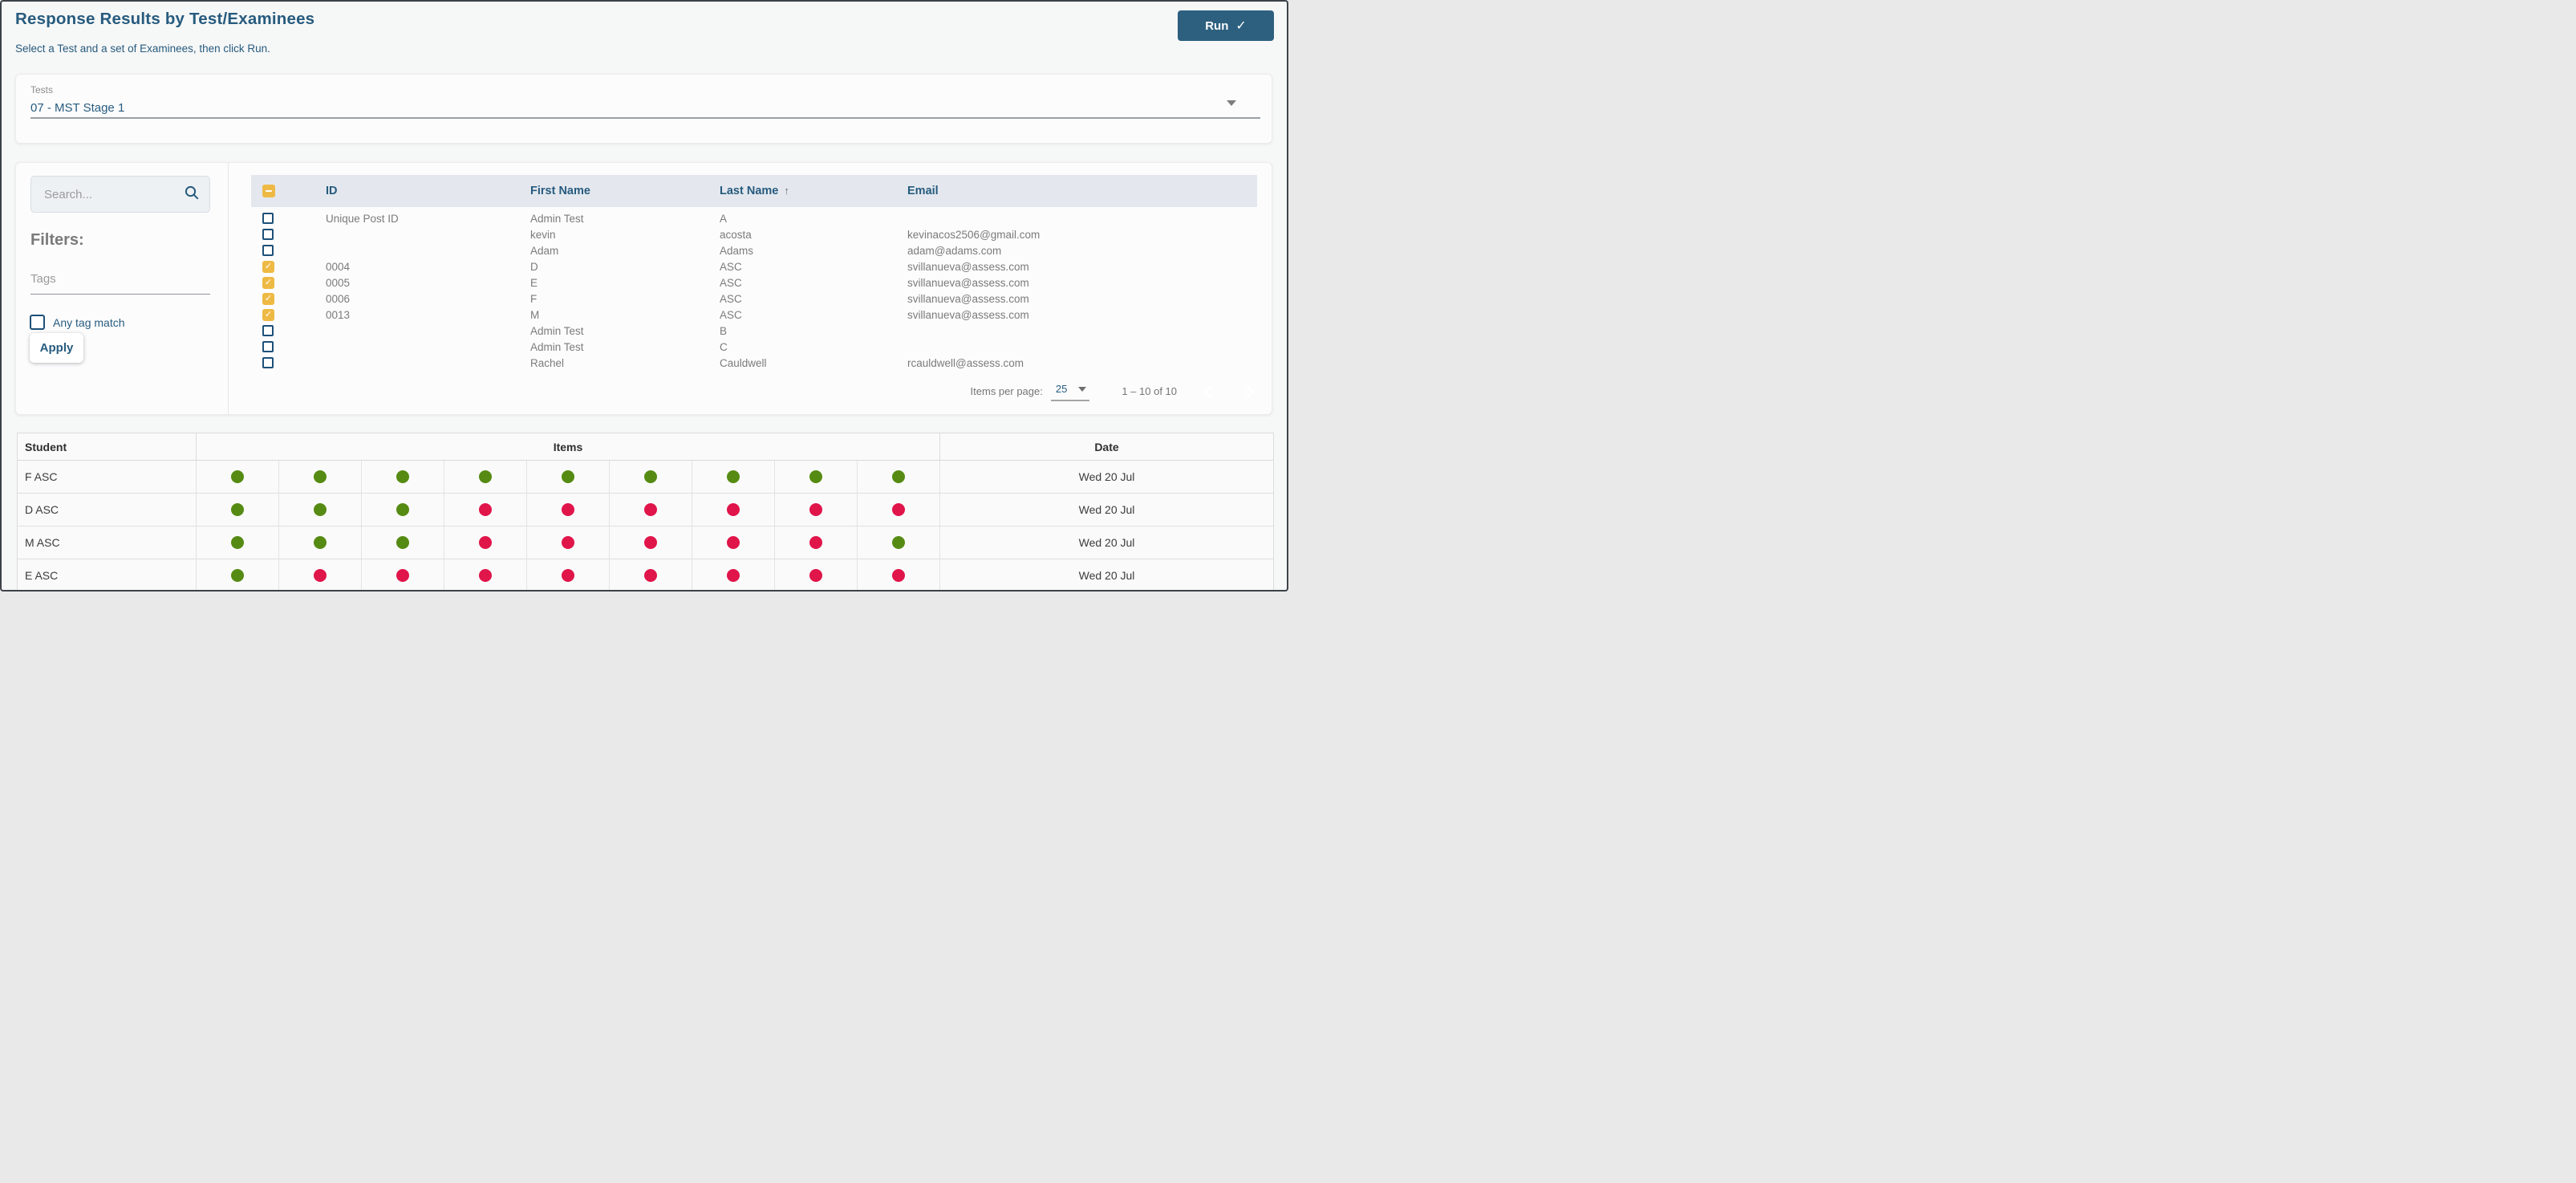 The width and height of the screenshot is (2576, 1183). Describe the element at coordinates (743, 362) in the screenshot. I see `cell-last-name: Cauldwell` at that location.